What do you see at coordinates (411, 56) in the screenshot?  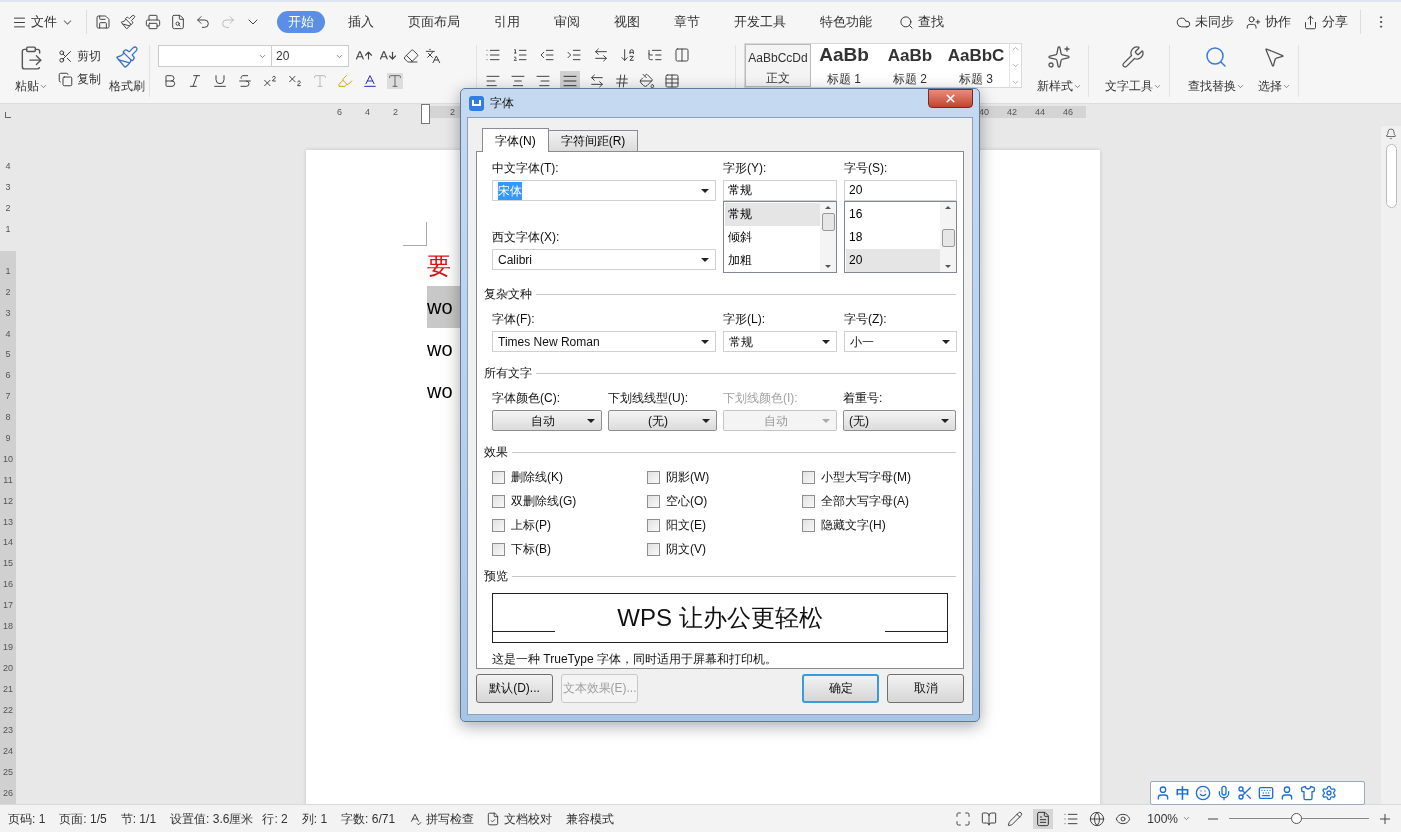 I see `eraser-icon` at bounding box center [411, 56].